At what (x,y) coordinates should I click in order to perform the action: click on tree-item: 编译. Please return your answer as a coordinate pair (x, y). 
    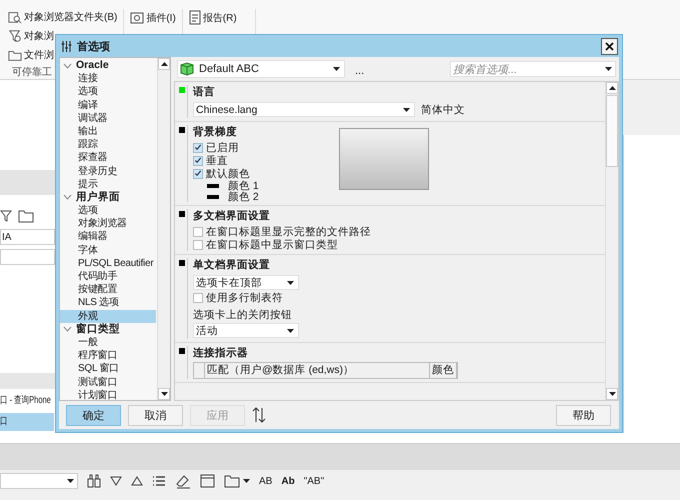
    Looking at the image, I should click on (108, 105).